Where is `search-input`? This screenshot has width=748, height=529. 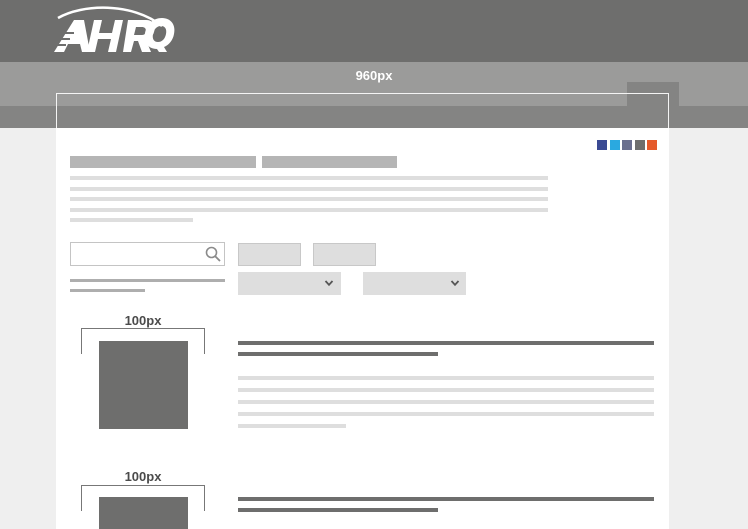
search-input is located at coordinates (147, 254).